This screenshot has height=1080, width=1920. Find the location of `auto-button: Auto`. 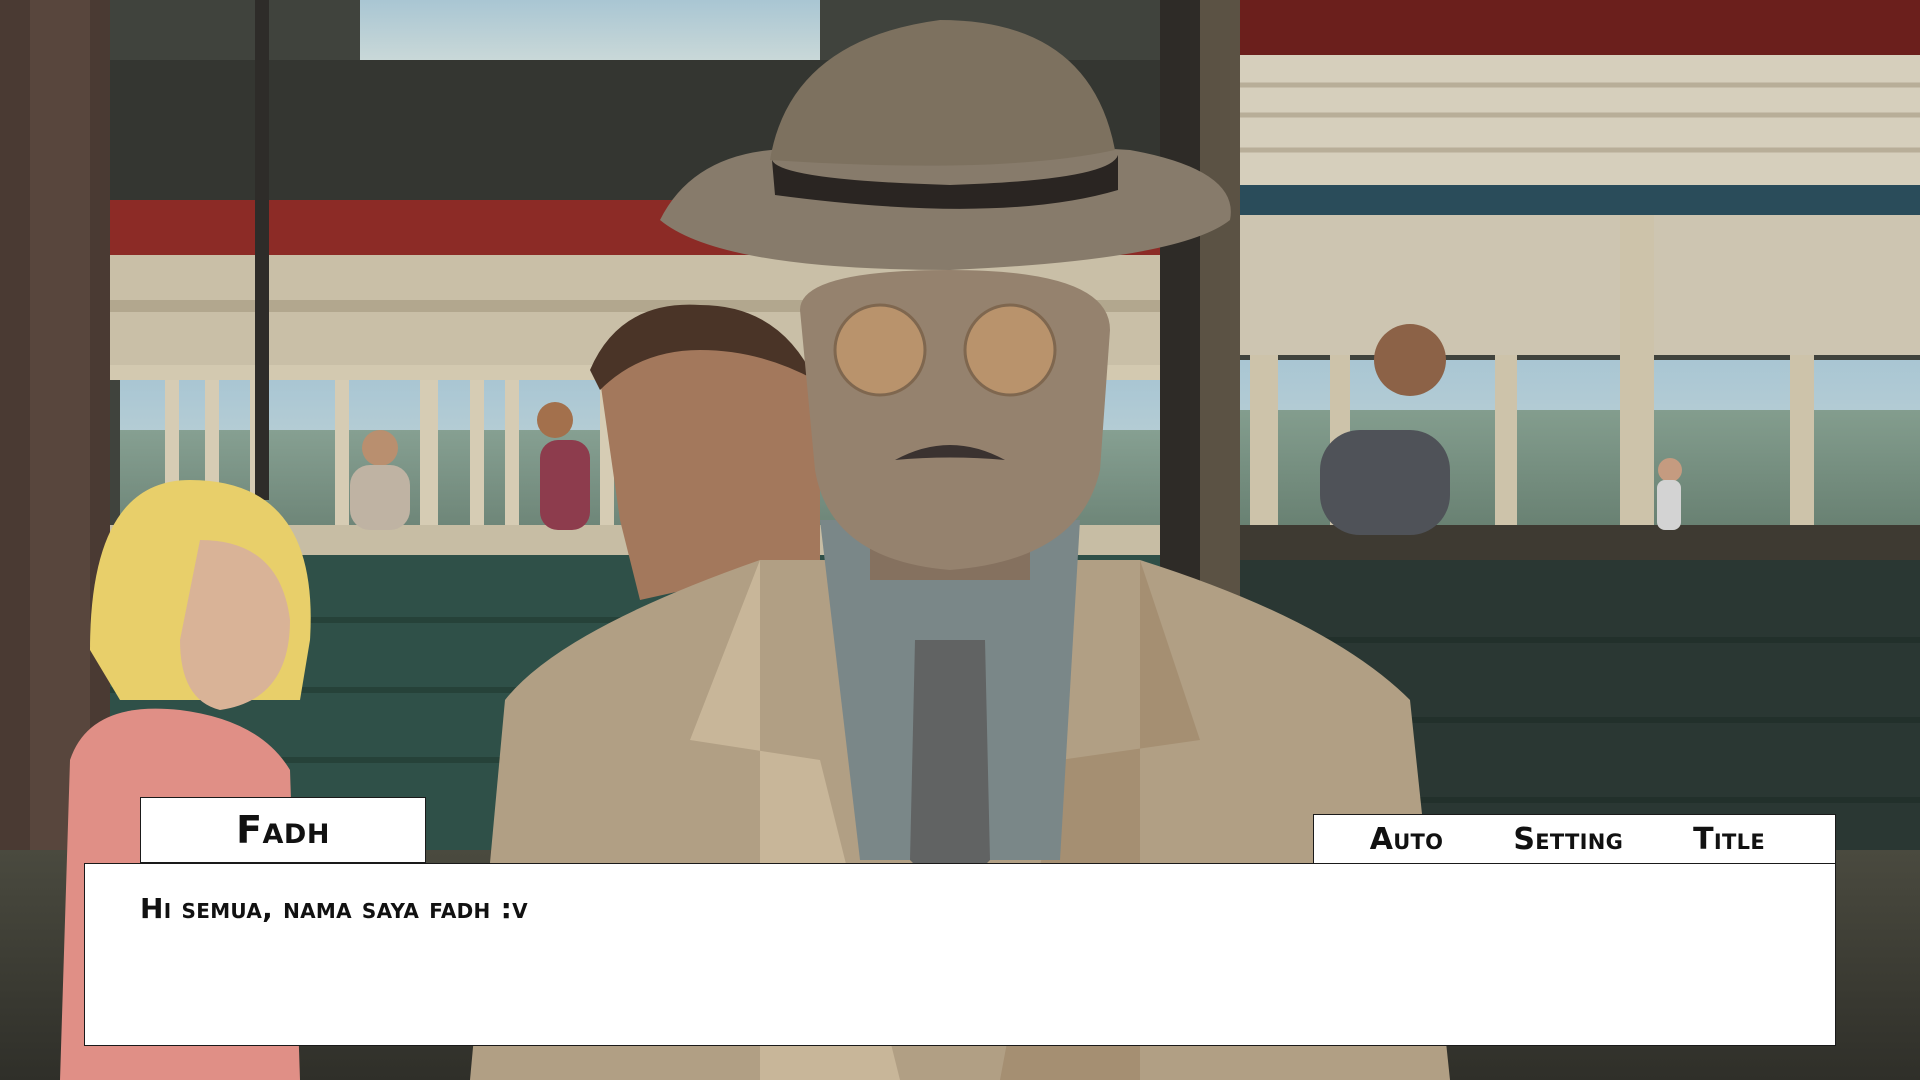

auto-button: Auto is located at coordinates (1407, 839).